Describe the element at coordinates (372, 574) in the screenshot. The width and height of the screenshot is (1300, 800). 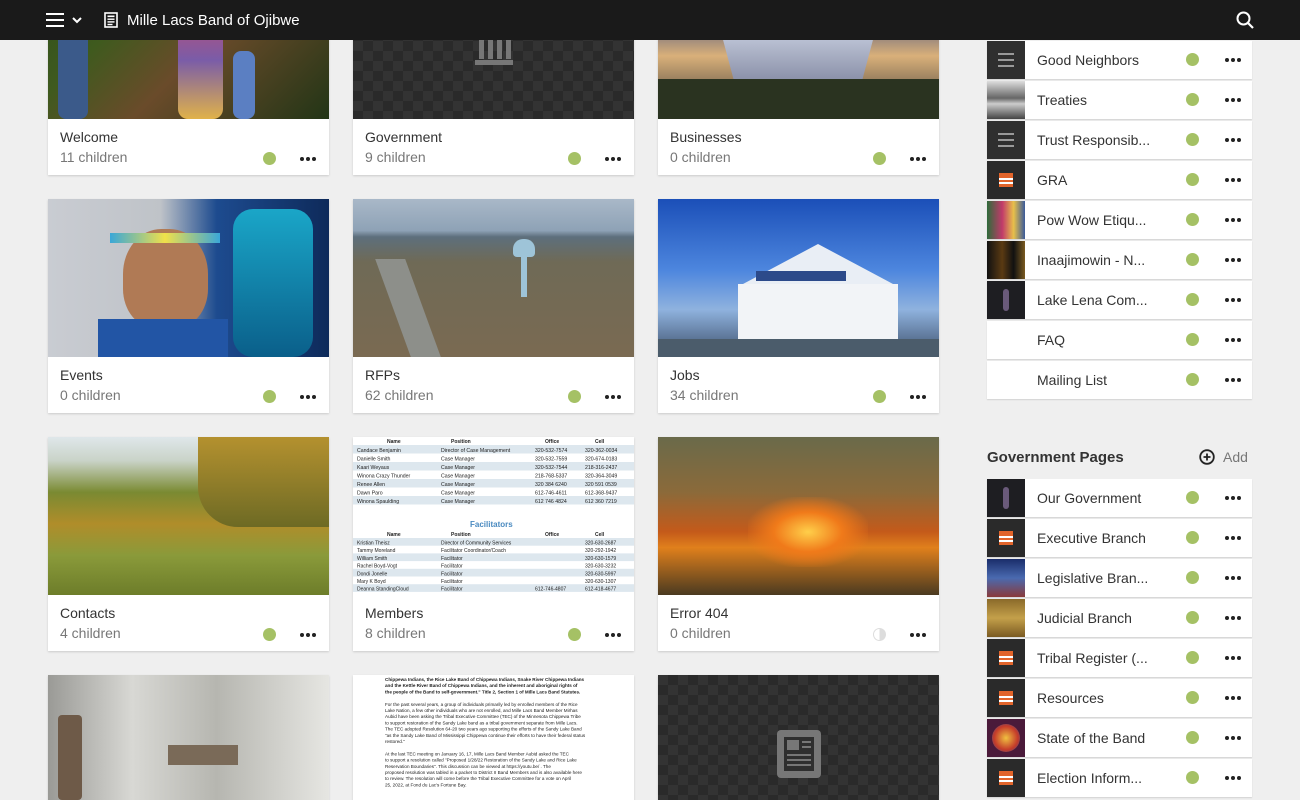
I see `table-cell: Dondi Jonelle` at that location.